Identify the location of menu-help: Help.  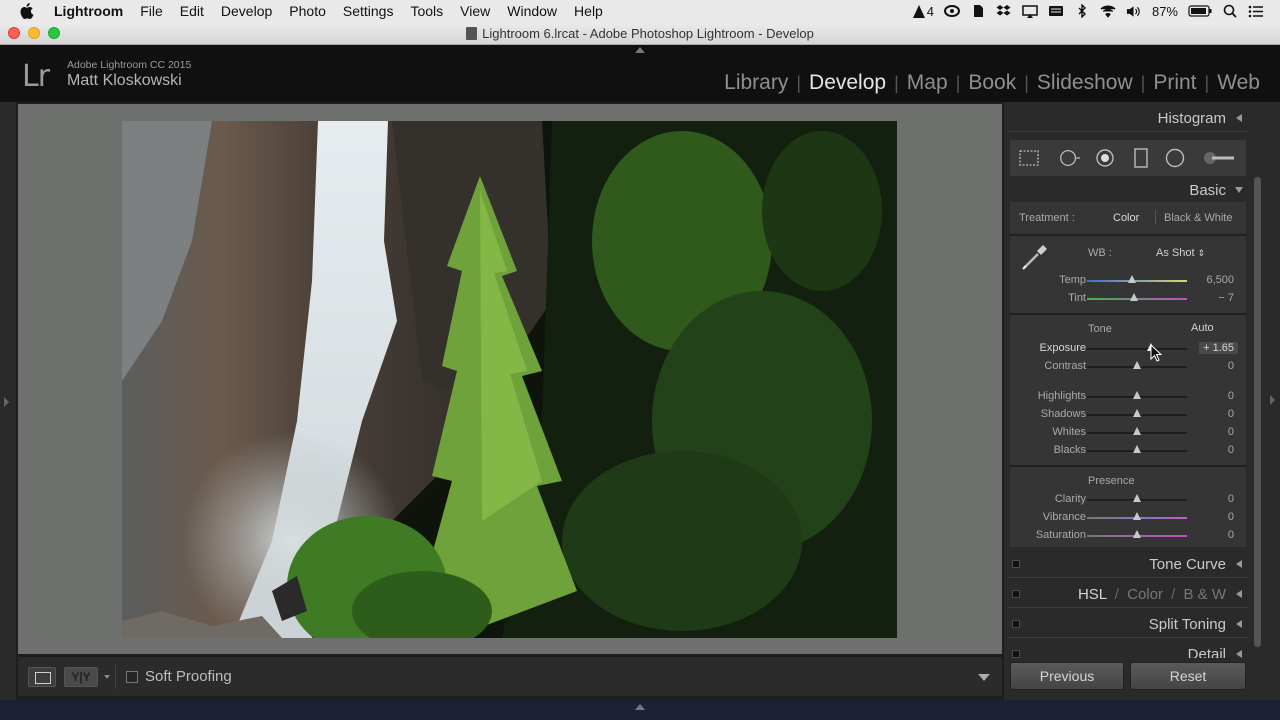
(588, 11).